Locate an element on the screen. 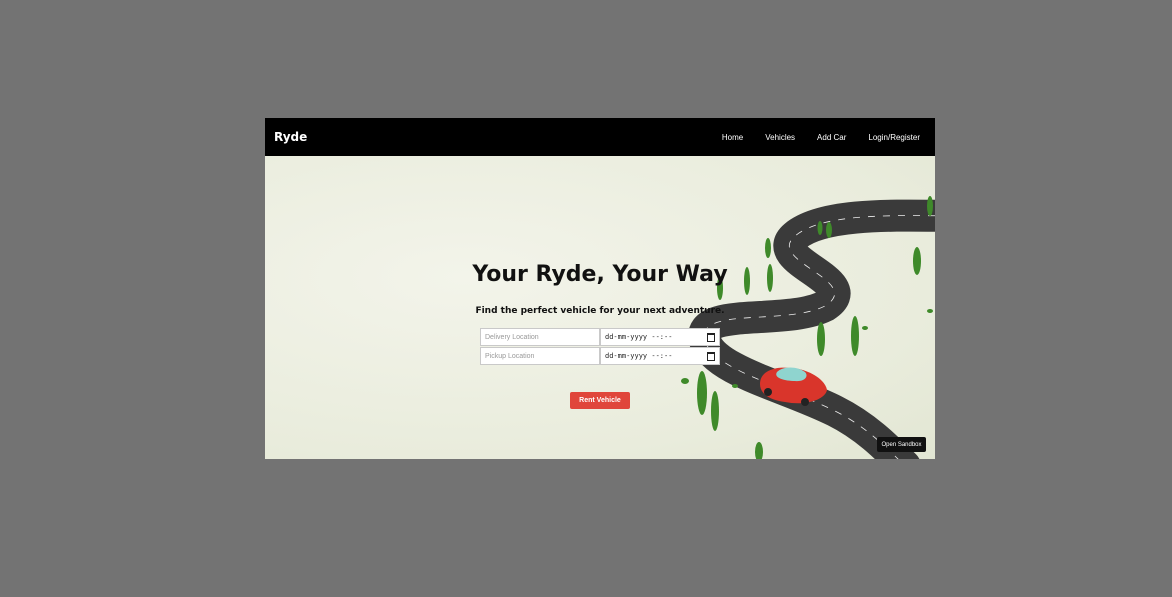  nav-link-vehicles: Vehicles is located at coordinates (780, 137).